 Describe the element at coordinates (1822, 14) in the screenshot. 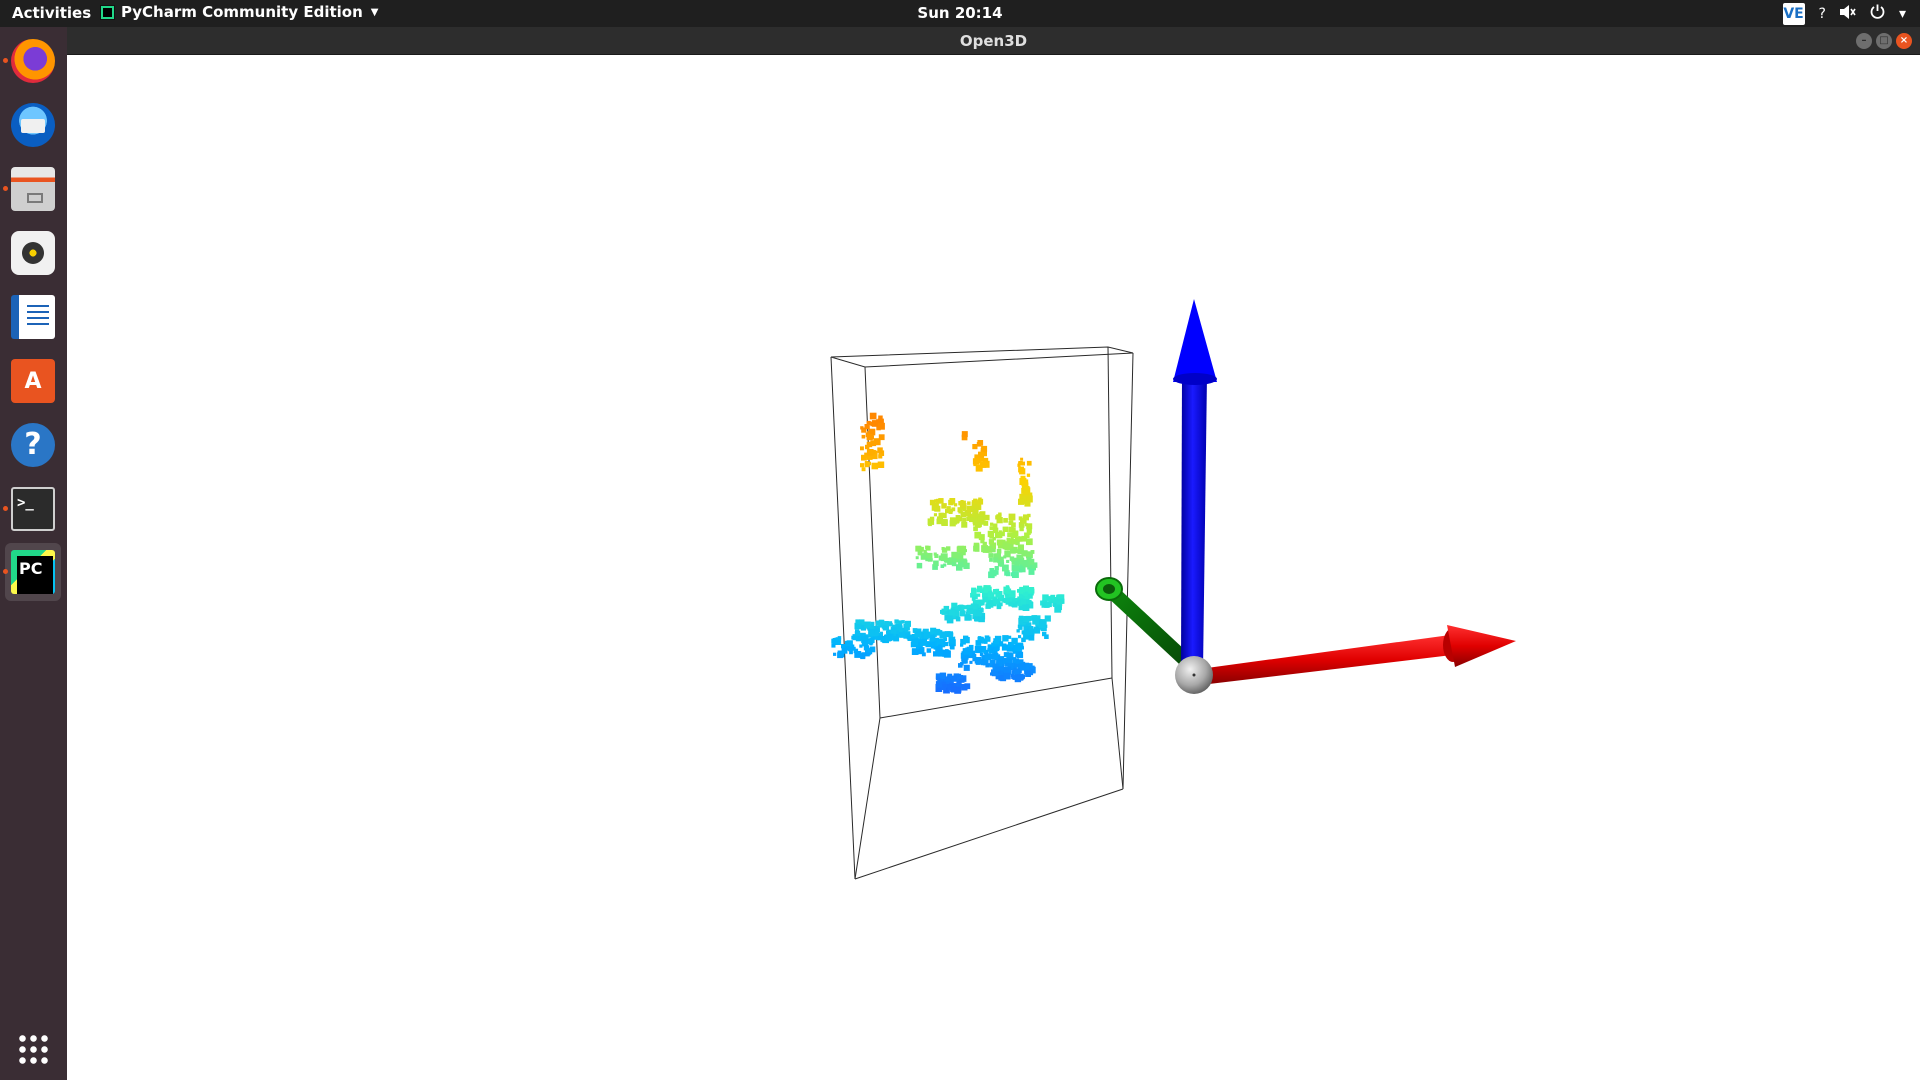

I see `help-indicator-icon: ?` at that location.